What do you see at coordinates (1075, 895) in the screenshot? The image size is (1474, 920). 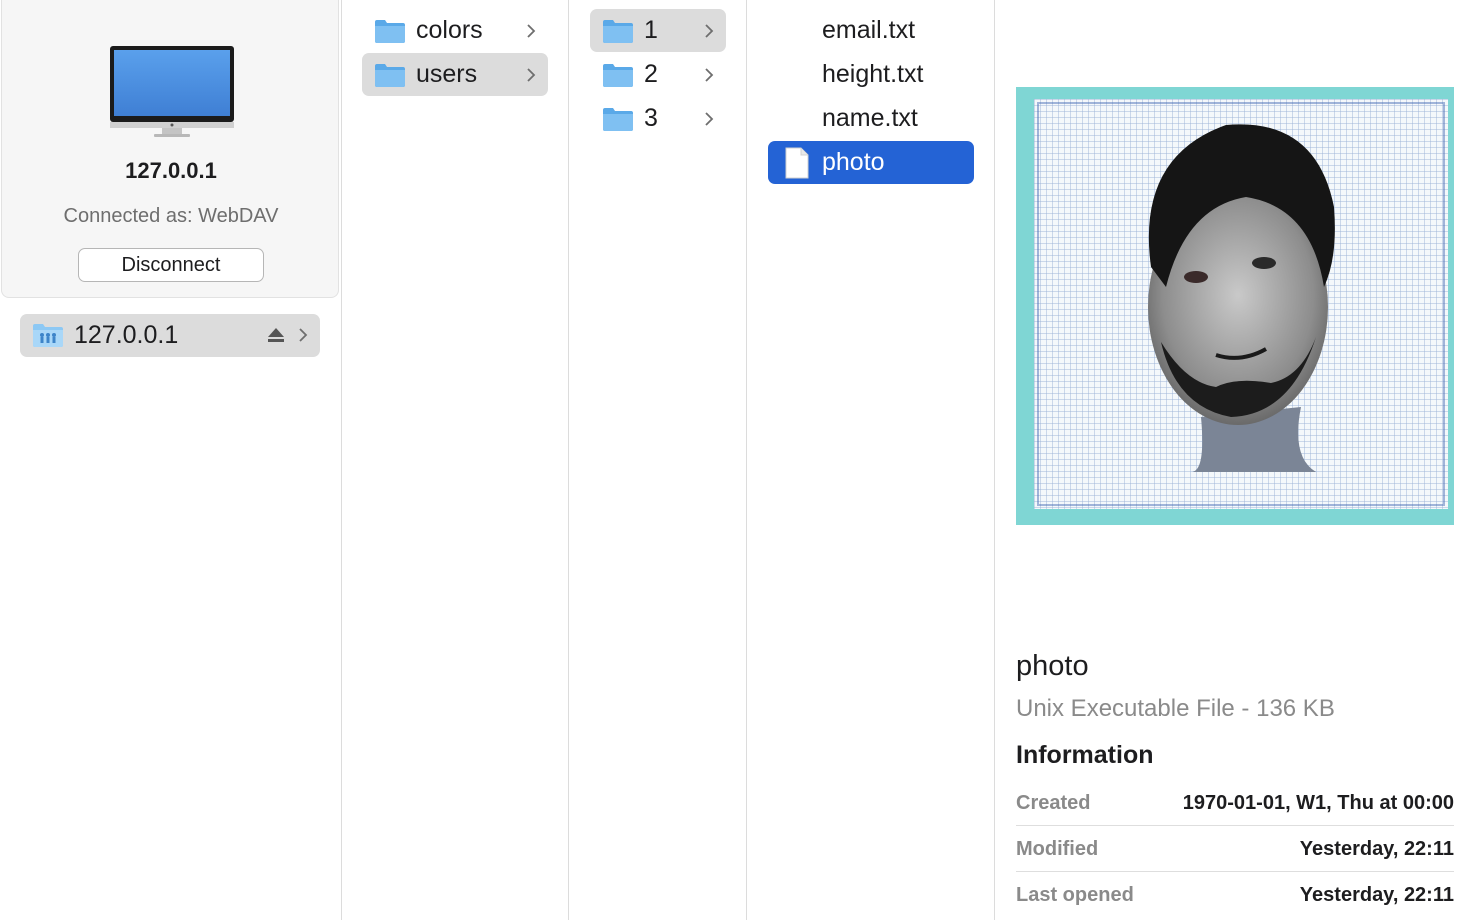 I see `info-key: Last opened` at bounding box center [1075, 895].